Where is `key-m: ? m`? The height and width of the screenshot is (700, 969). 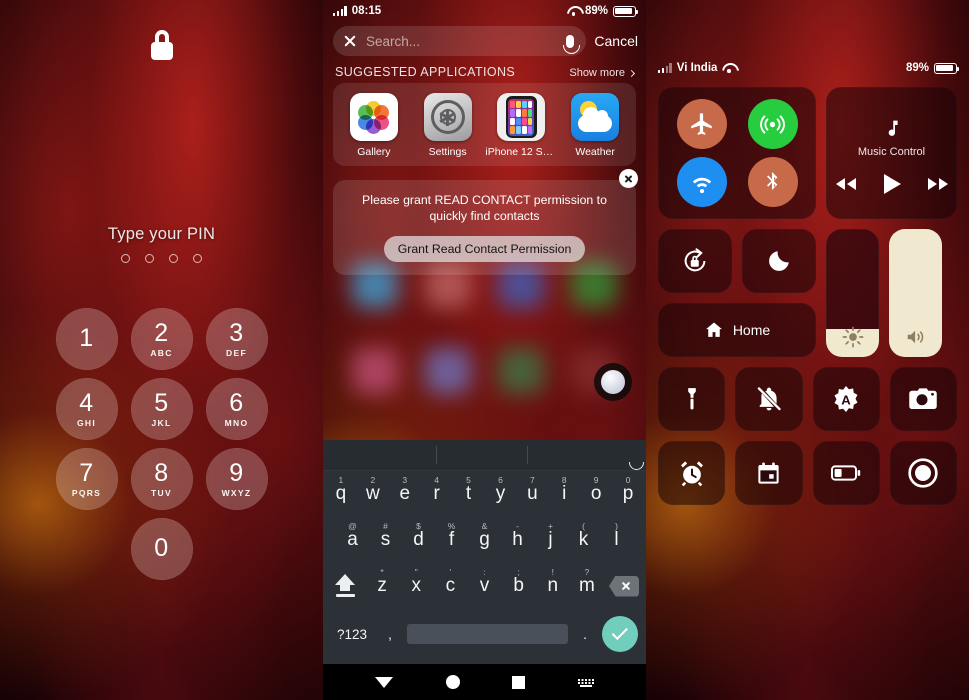
key-m: ? m is located at coordinates (587, 585).